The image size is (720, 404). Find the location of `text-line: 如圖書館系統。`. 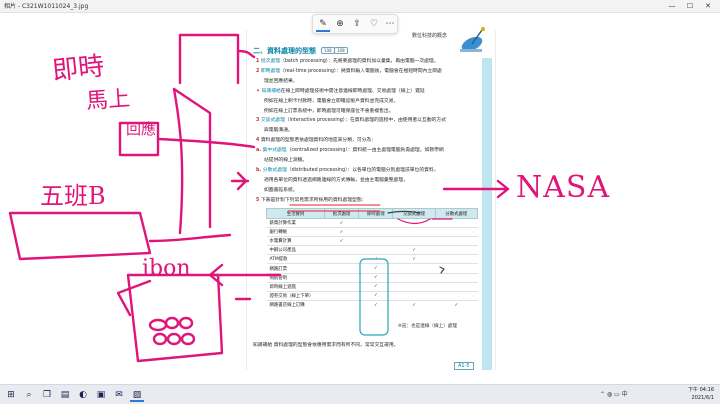

text-line: 如圖書館系統。 is located at coordinates (281, 191).